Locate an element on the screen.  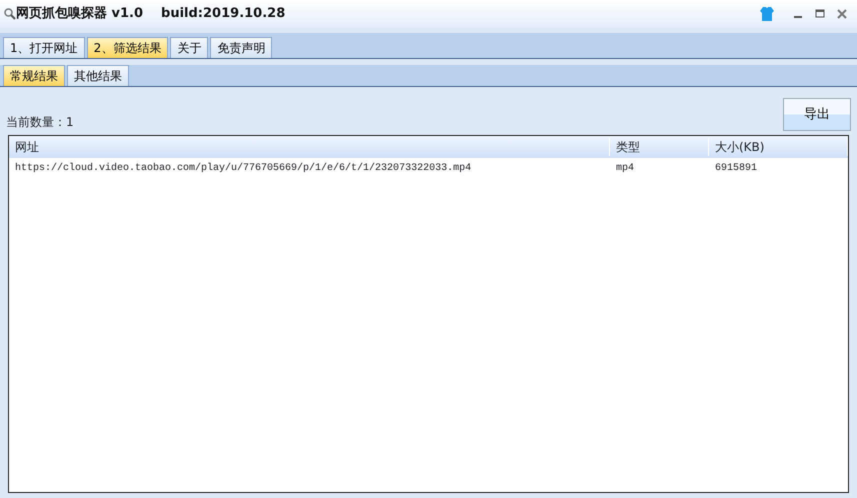
column-header: 网址 is located at coordinates (309, 147).